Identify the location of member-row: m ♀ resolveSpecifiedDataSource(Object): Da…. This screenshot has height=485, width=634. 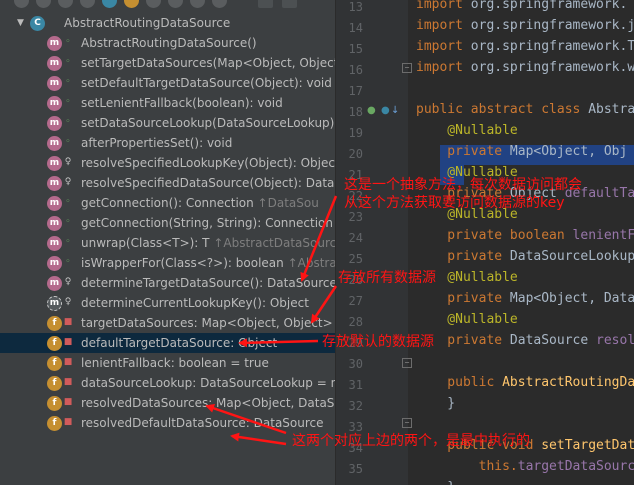
(167, 183).